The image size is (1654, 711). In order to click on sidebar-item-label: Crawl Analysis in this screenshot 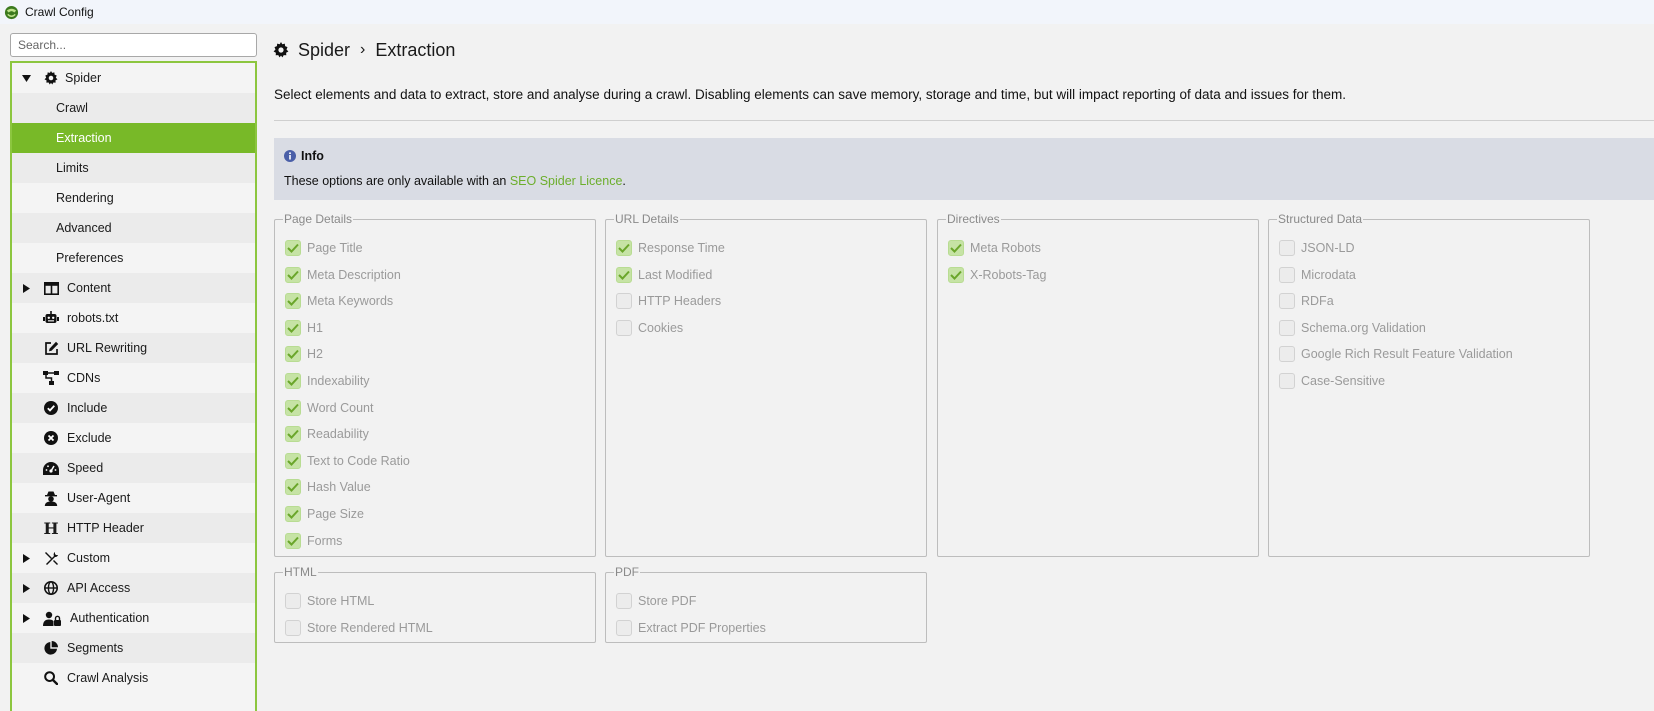, I will do `click(108, 678)`.